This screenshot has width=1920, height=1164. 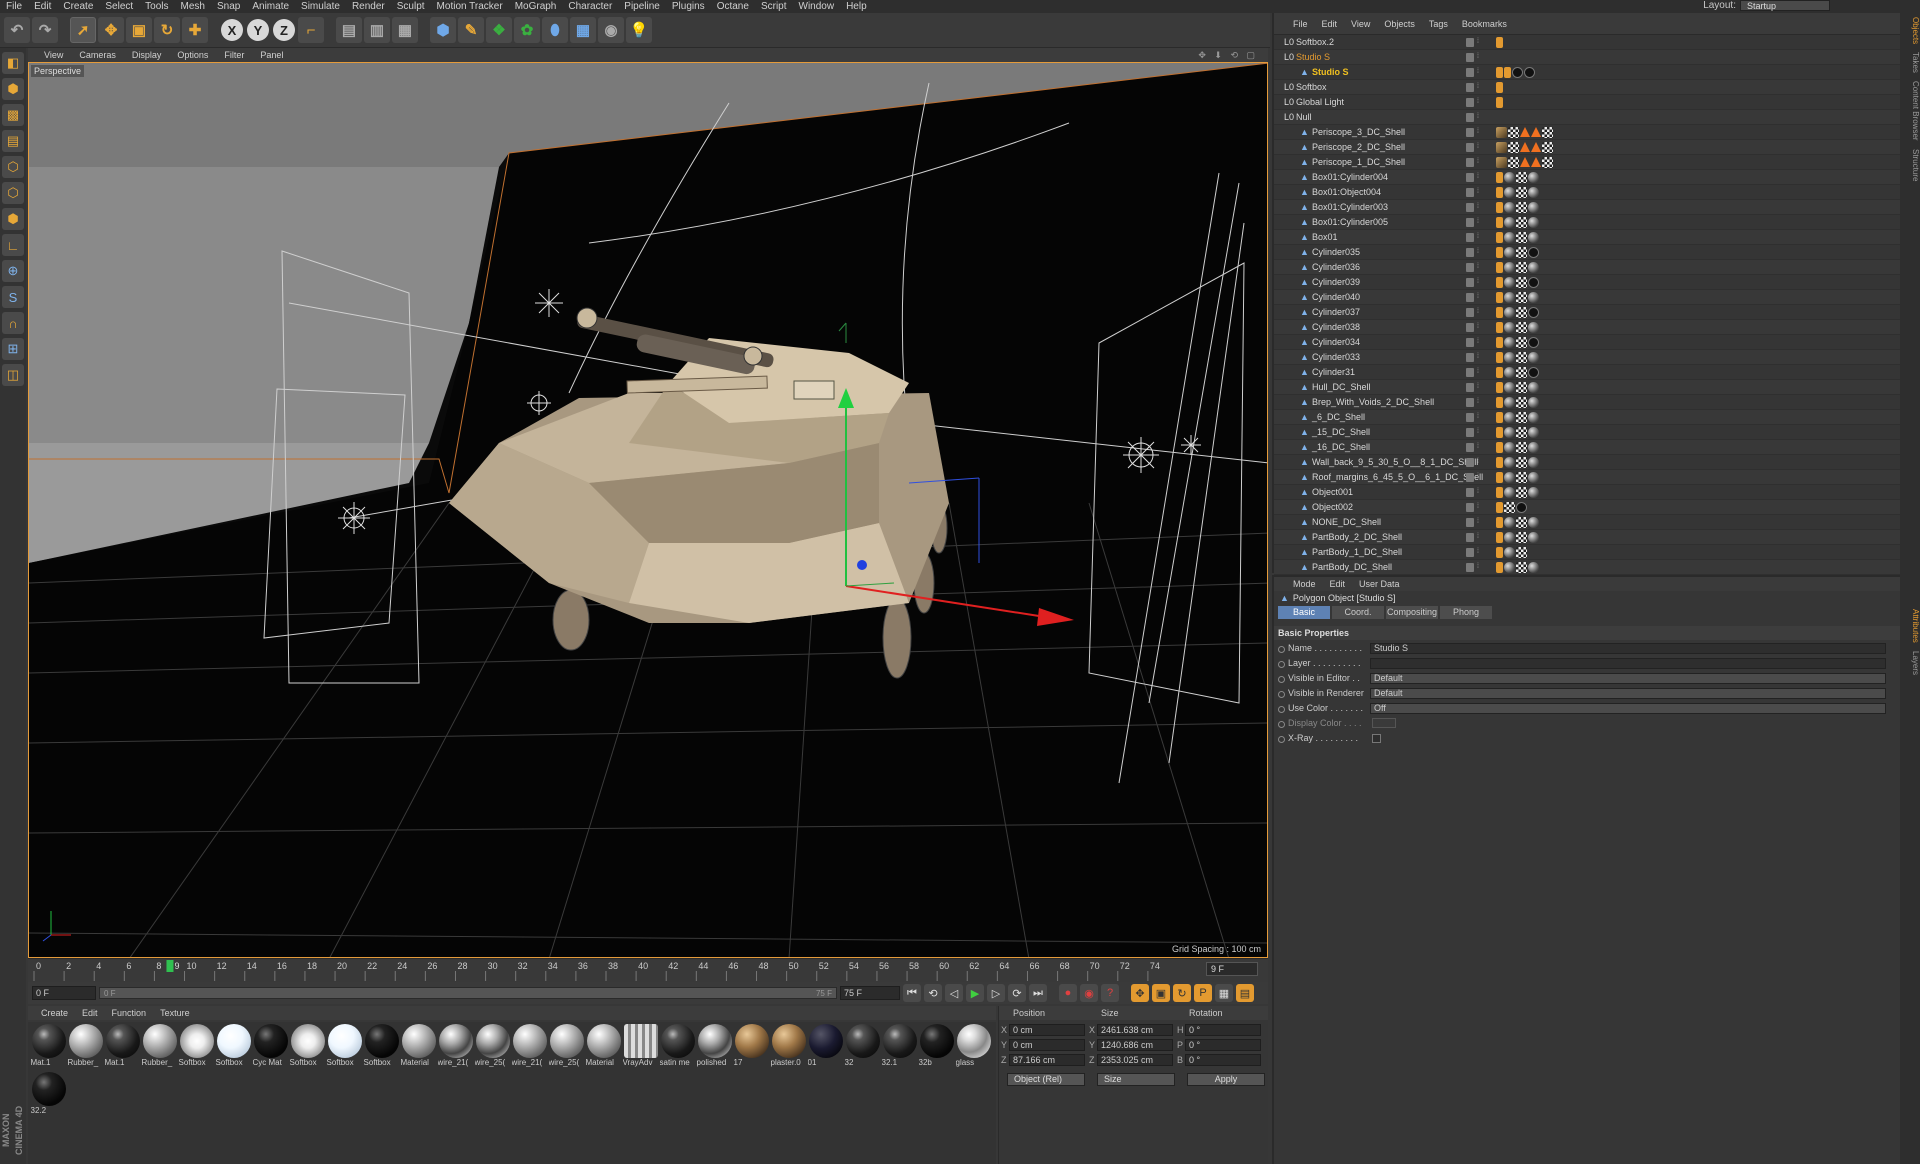 I want to click on cube-primitive-icon: ⬢, so click(x=443, y=30).